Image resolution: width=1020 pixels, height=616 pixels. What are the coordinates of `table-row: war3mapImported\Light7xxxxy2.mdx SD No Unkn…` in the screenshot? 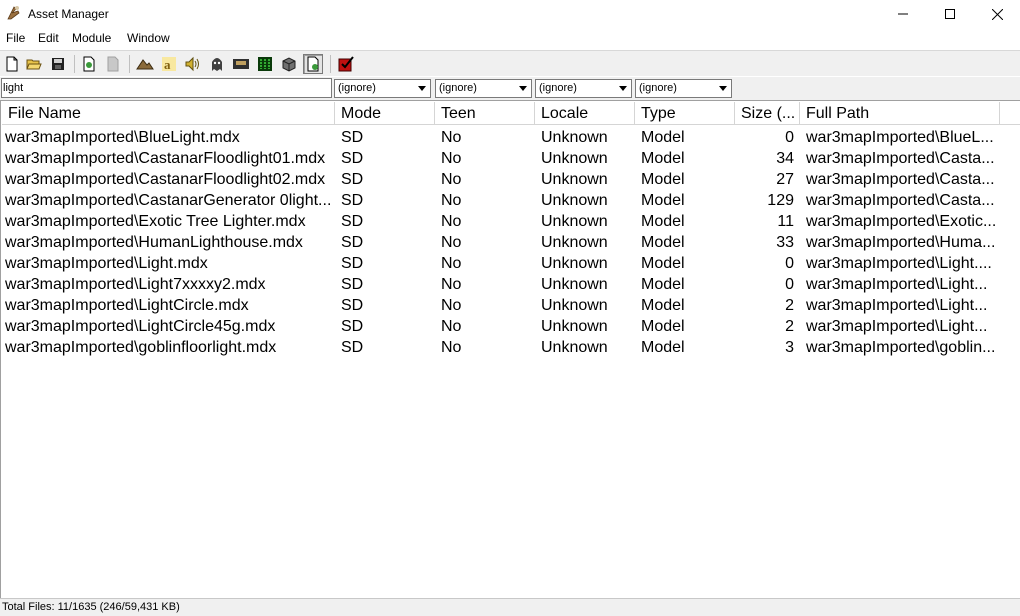 It's located at (511, 284).